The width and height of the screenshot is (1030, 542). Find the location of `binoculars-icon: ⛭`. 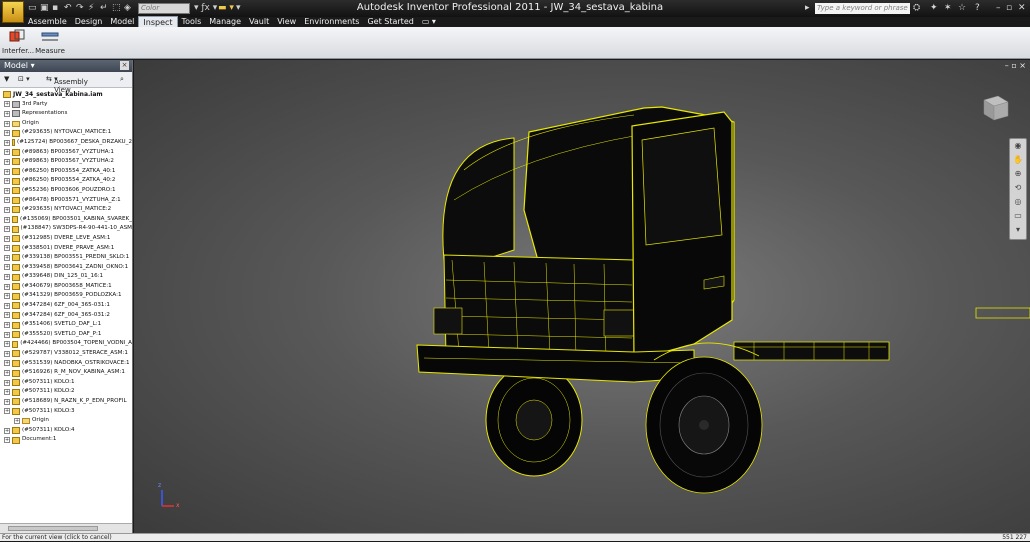

binoculars-icon: ⛭ is located at coordinates (916, 8).